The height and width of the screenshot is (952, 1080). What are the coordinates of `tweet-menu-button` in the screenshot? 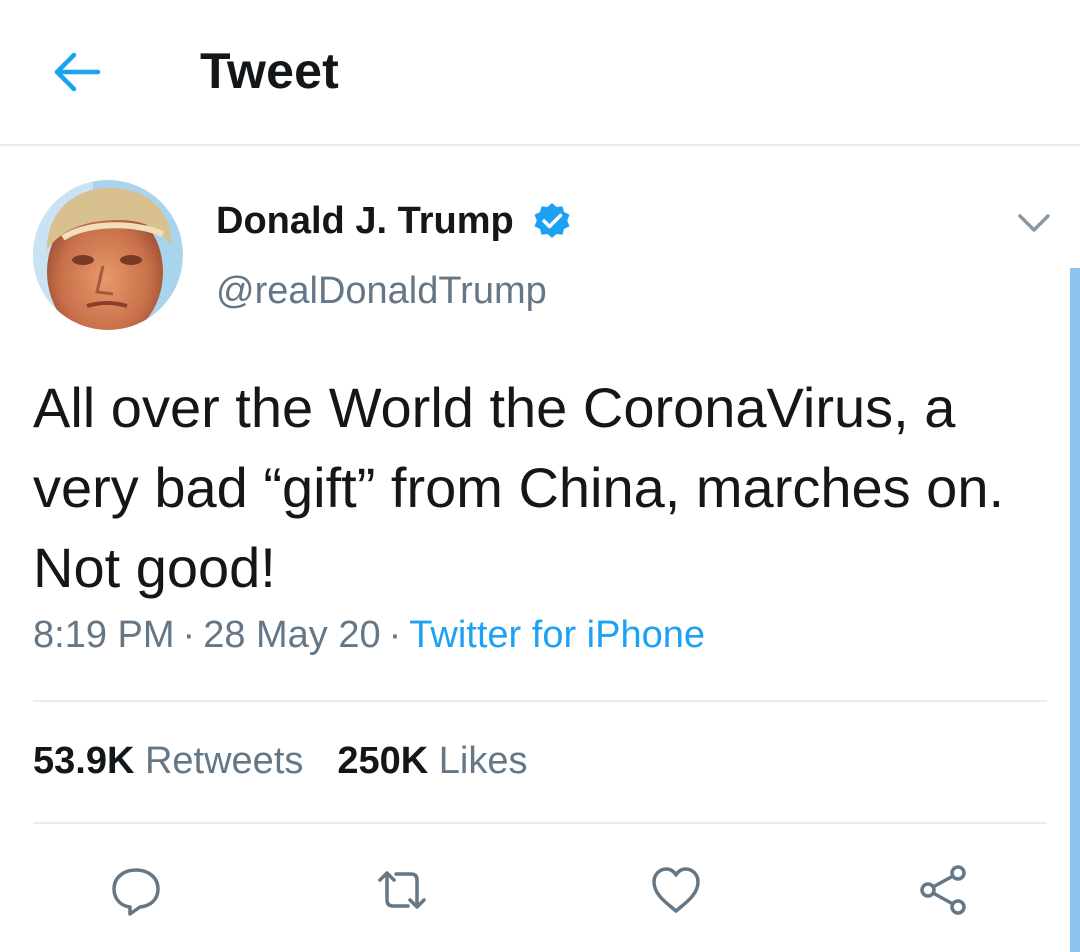 It's located at (1034, 223).